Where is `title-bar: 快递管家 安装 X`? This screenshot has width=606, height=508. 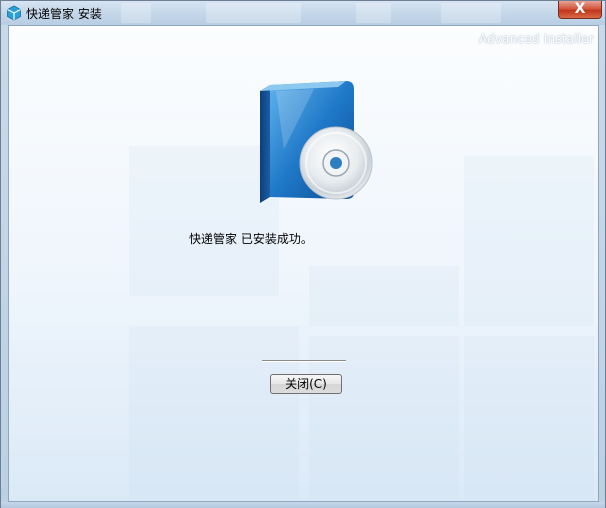 title-bar: 快递管家 安装 X is located at coordinates (303, 13).